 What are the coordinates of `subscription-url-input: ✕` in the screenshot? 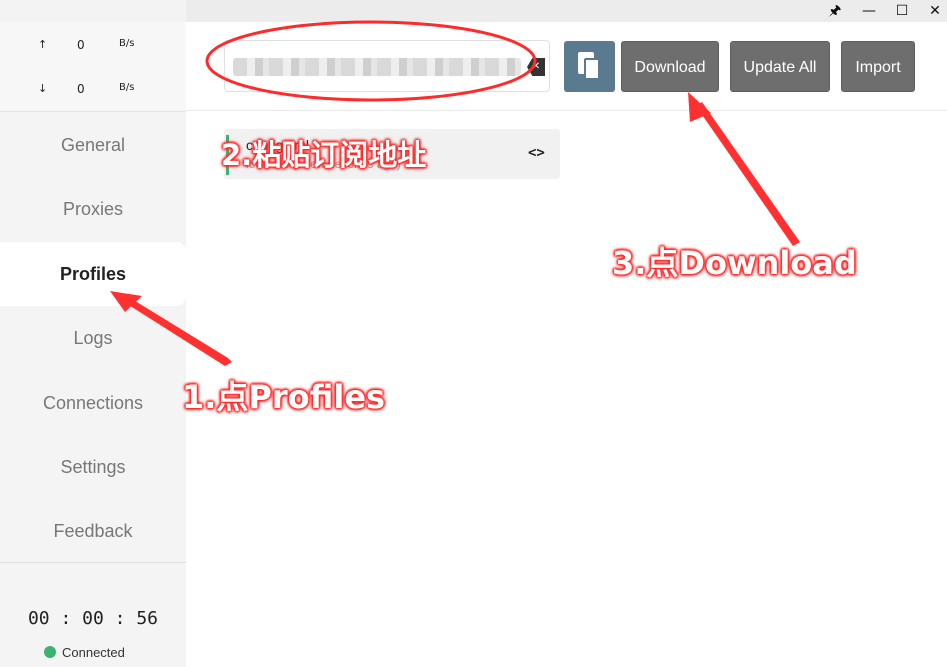 It's located at (387, 66).